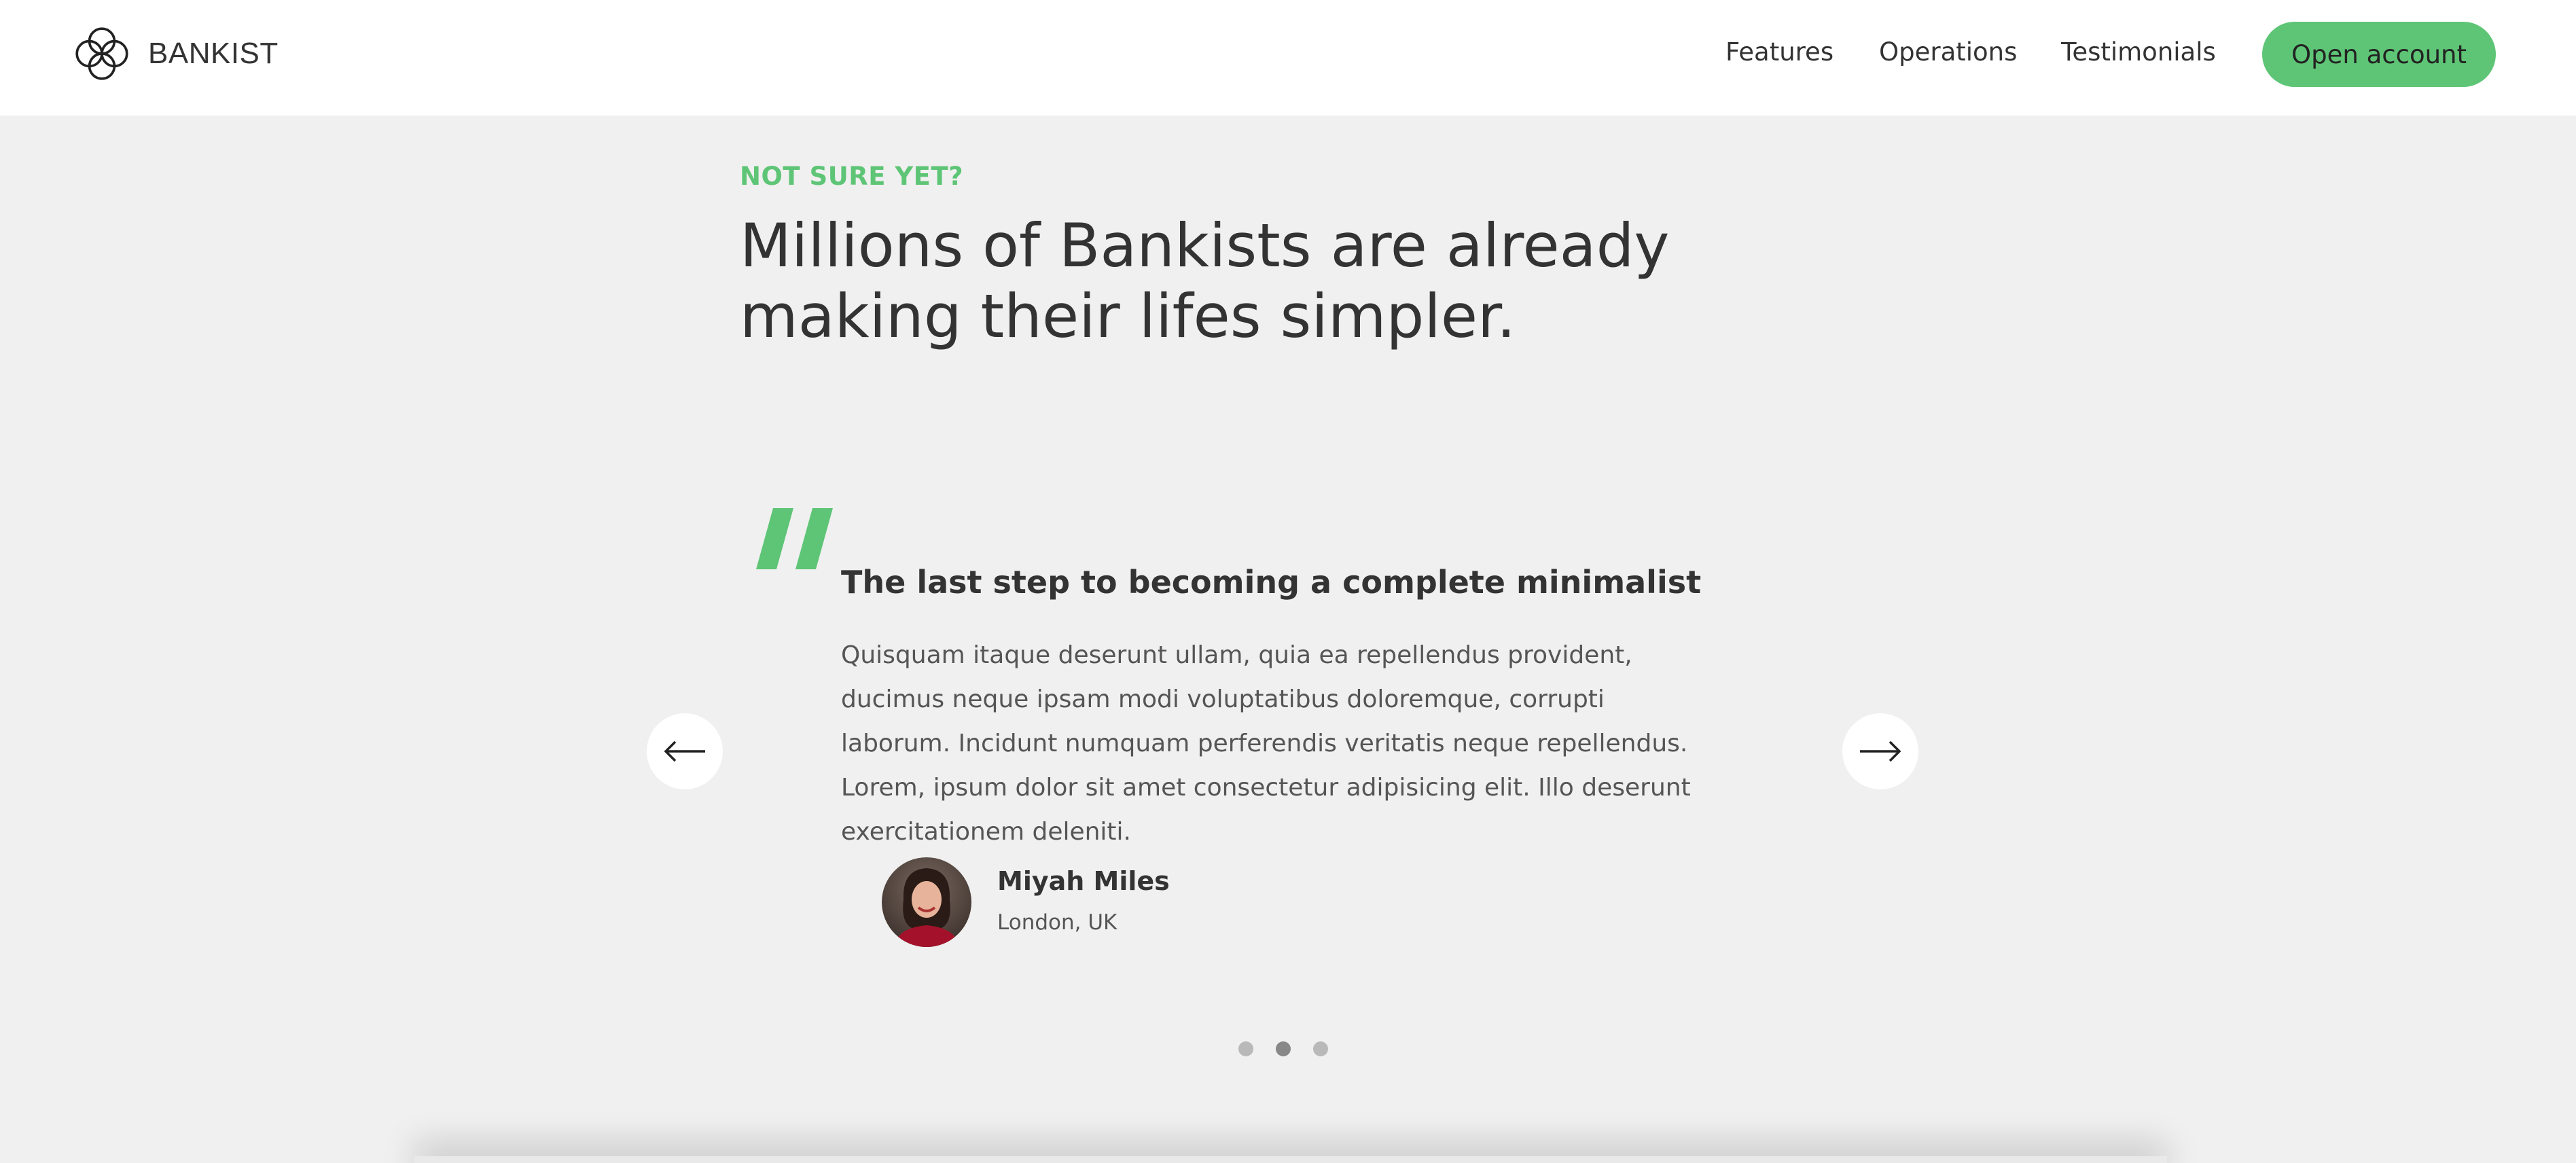 The width and height of the screenshot is (2576, 1163). I want to click on avatar-photo-icon, so click(926, 902).